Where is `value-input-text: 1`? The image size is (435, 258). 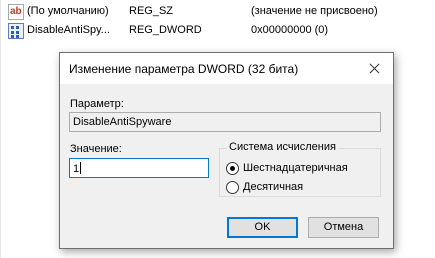
value-input-text: 1 is located at coordinates (76, 169).